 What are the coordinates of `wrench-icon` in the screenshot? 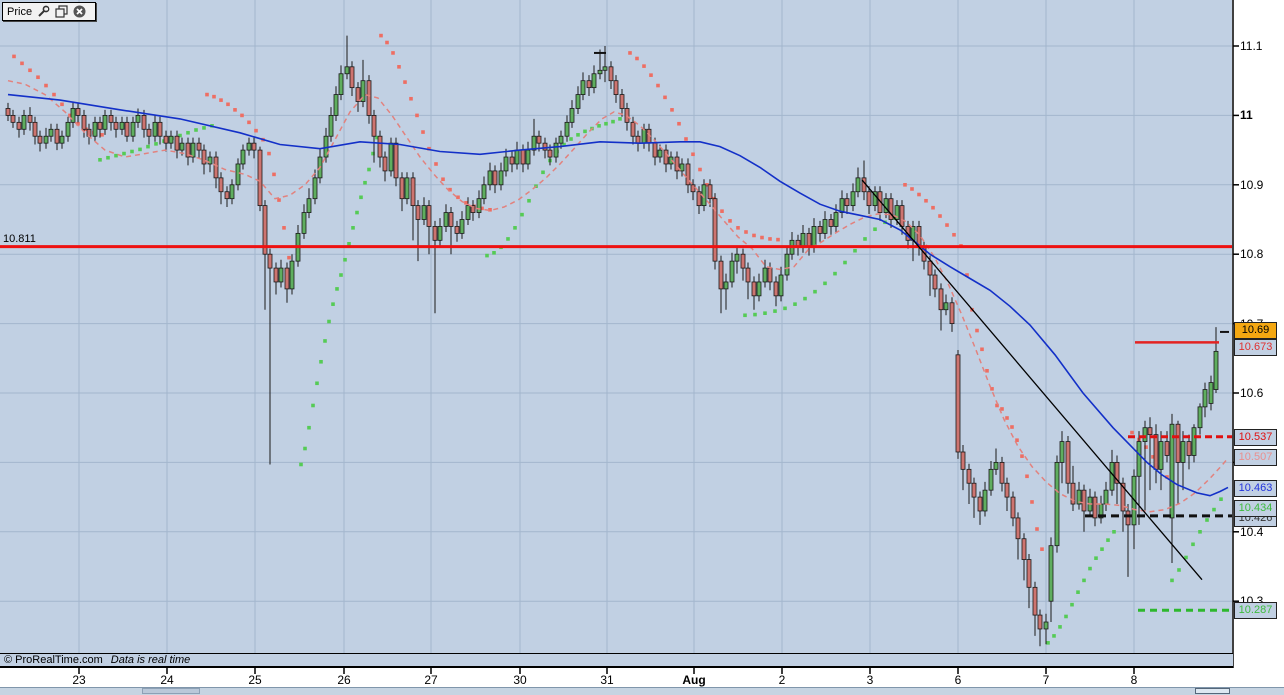 It's located at (43, 11).